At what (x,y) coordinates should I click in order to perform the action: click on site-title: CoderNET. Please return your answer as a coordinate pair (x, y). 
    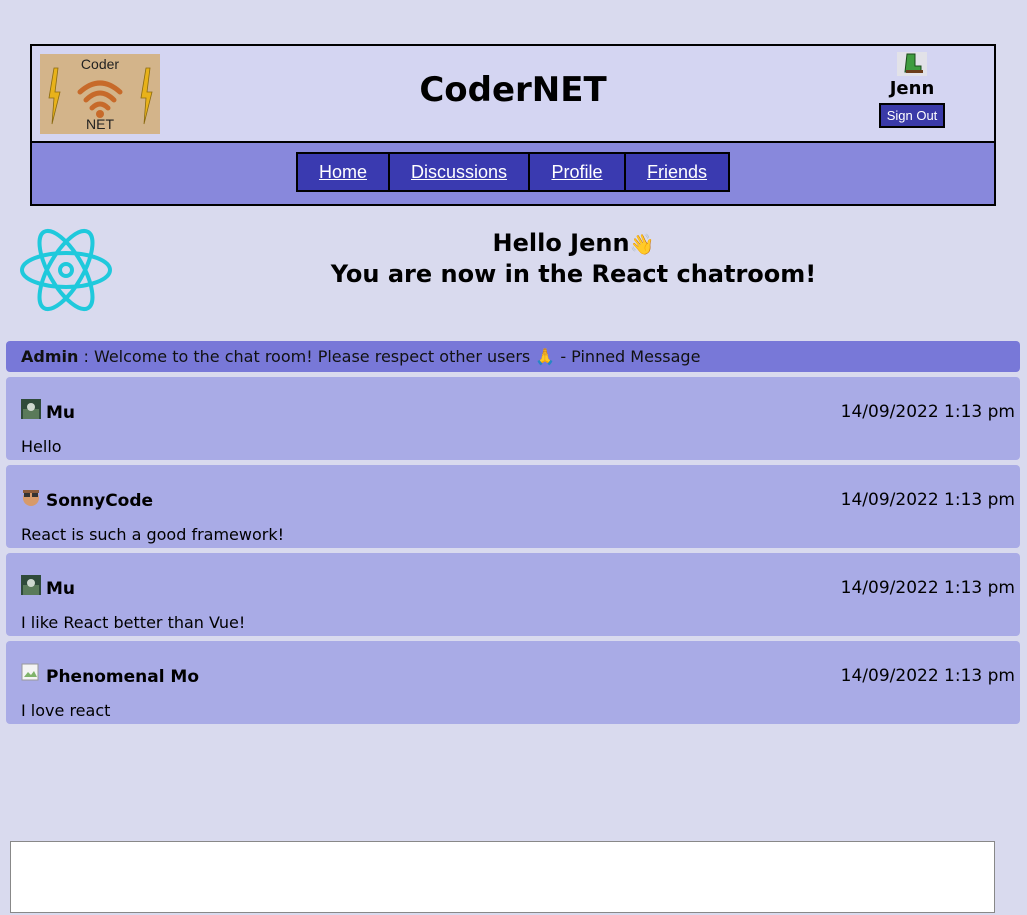
    Looking at the image, I should click on (513, 90).